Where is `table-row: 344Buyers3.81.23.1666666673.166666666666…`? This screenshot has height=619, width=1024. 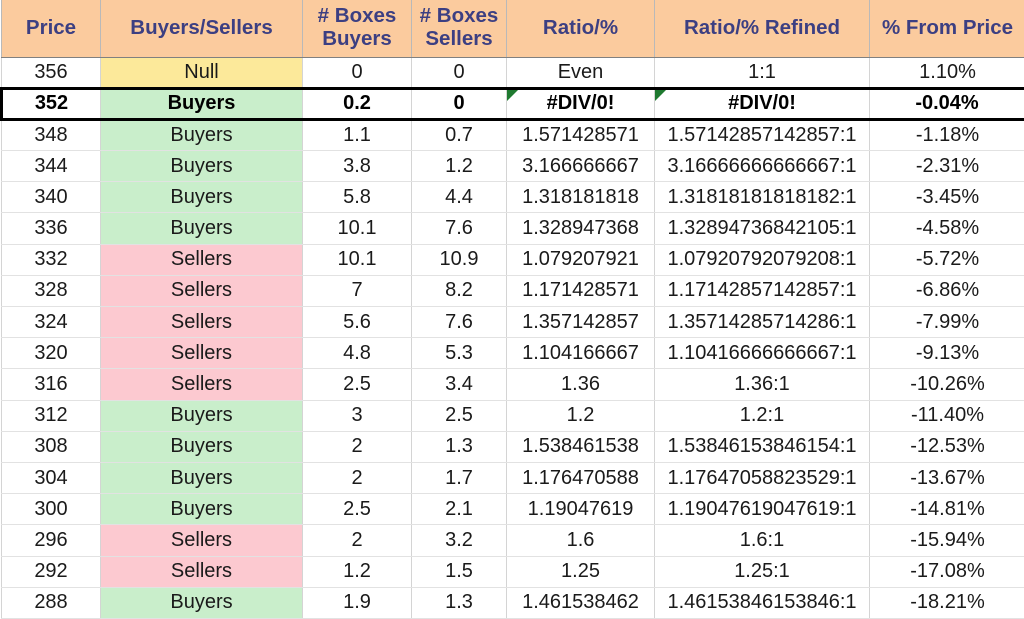 table-row: 344Buyers3.81.23.1666666673.166666666666… is located at coordinates (513, 166).